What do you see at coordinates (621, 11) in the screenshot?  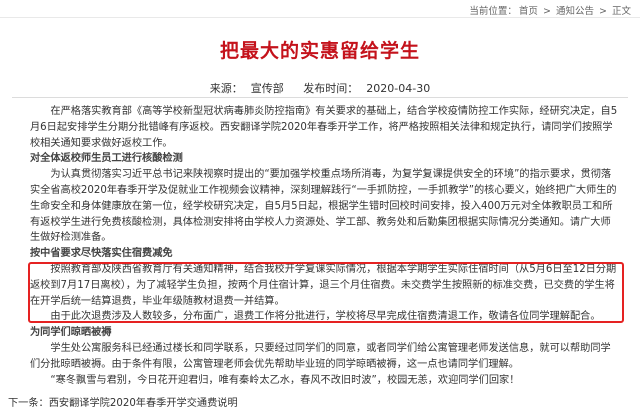 I see `breadcrumb-item-current: 正文` at bounding box center [621, 11].